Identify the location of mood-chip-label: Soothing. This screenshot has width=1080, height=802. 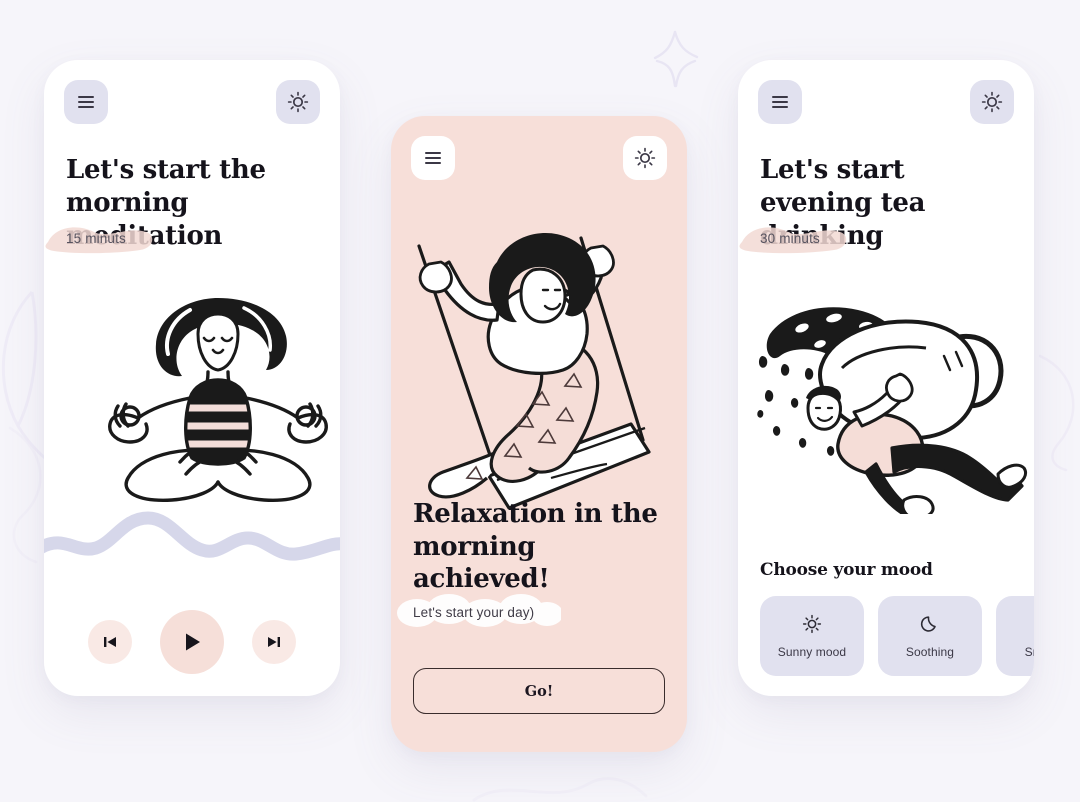
(930, 651).